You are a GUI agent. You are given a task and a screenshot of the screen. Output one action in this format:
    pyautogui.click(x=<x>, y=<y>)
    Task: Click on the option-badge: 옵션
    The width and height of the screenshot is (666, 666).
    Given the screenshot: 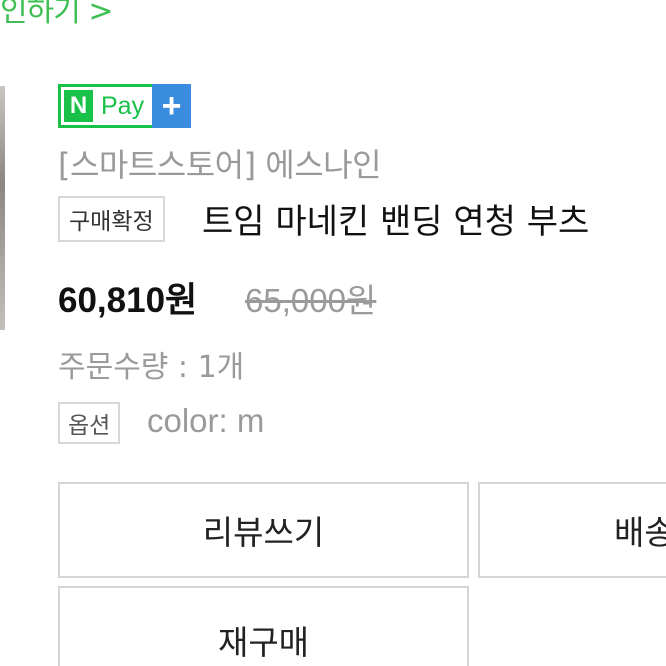 What is the action you would take?
    pyautogui.click(x=89, y=423)
    